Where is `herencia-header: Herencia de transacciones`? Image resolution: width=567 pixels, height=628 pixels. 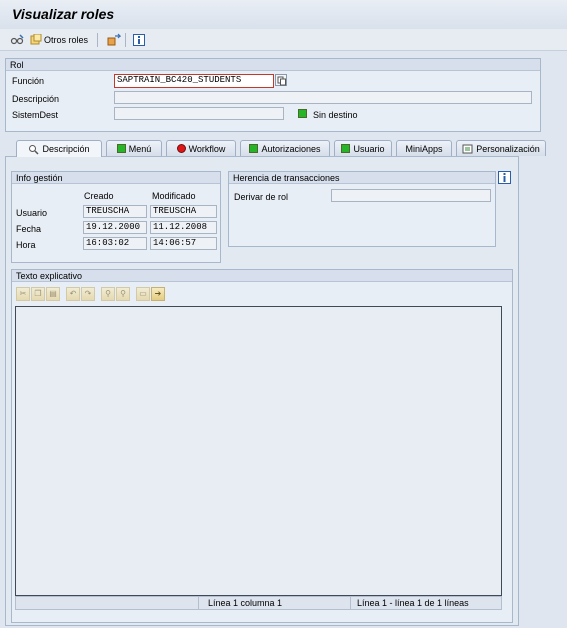
herencia-header: Herencia de transacciones is located at coordinates (362, 178).